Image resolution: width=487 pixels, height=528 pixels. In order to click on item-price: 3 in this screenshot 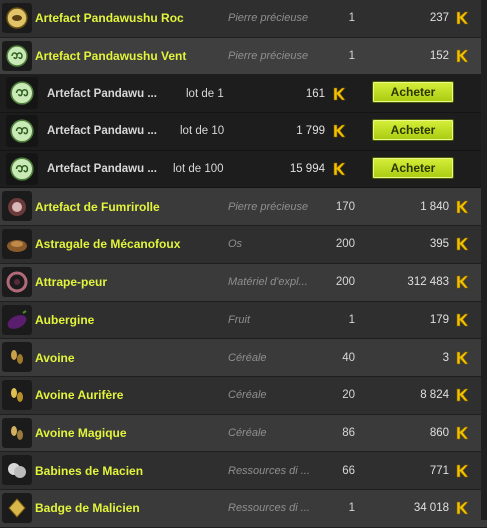, I will do `click(445, 357)`.